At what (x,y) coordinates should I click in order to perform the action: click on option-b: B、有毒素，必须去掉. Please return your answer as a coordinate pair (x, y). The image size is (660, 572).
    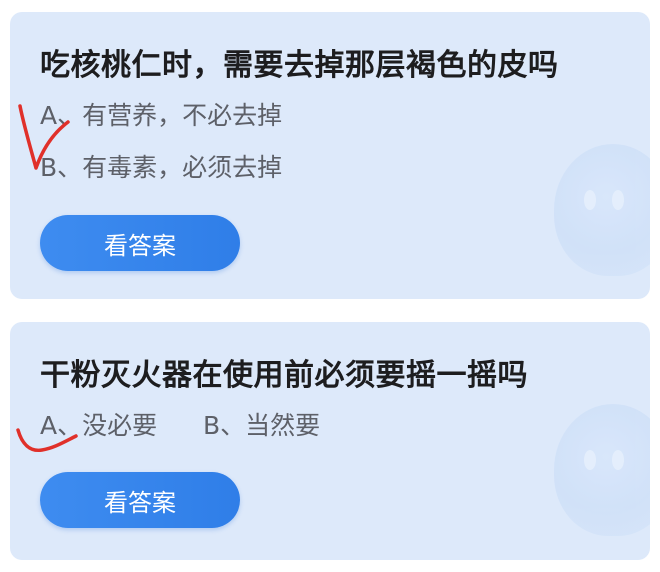
    Looking at the image, I should click on (161, 166).